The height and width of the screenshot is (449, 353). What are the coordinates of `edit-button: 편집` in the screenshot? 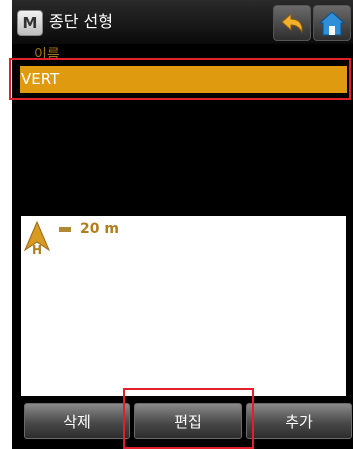 It's located at (188, 421).